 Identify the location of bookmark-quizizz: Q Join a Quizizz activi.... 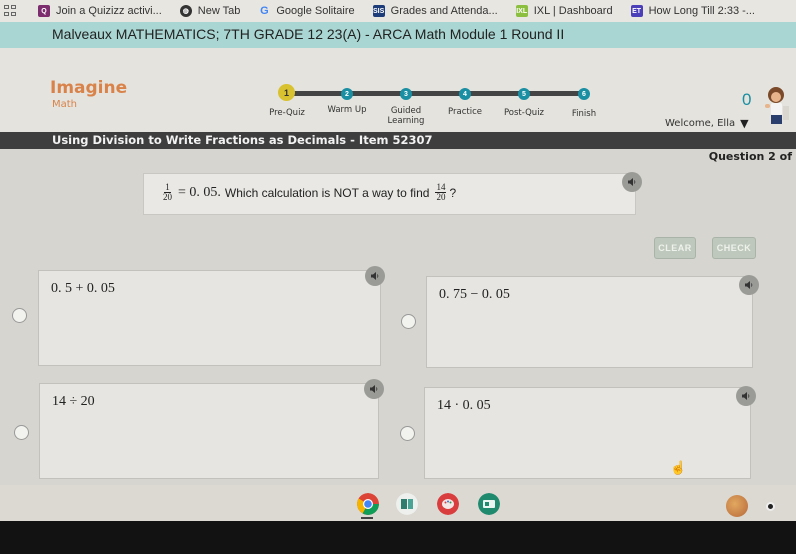
(100, 11).